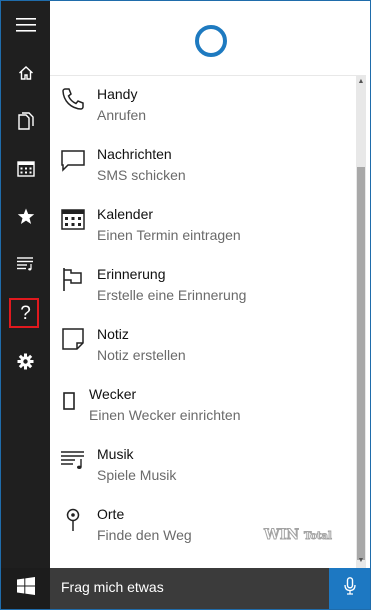  What do you see at coordinates (165, 415) in the screenshot?
I see `item-subtitle: Einen Wecker einrichten` at bounding box center [165, 415].